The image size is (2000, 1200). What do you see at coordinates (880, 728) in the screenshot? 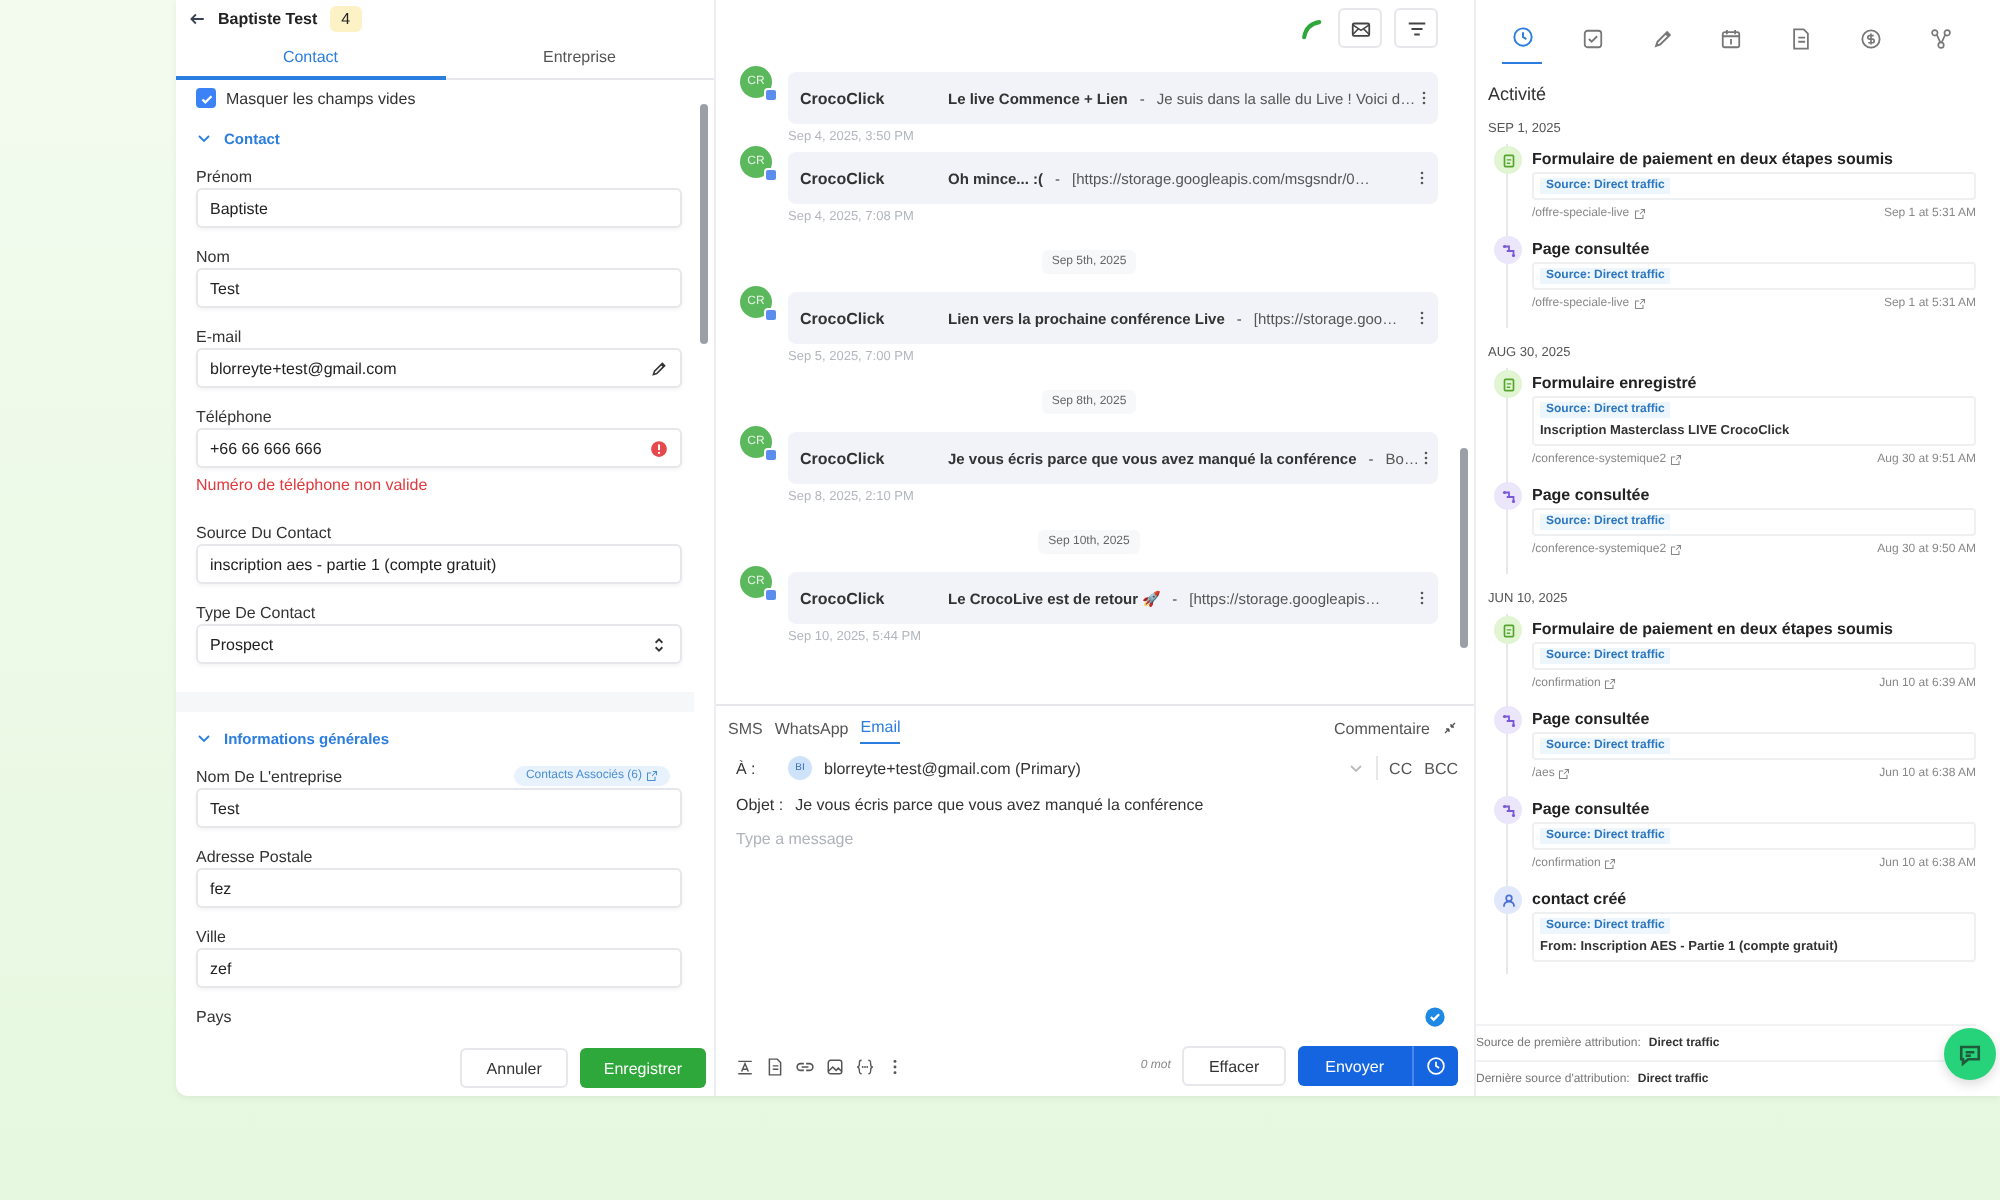
I see `tab: Email` at bounding box center [880, 728].